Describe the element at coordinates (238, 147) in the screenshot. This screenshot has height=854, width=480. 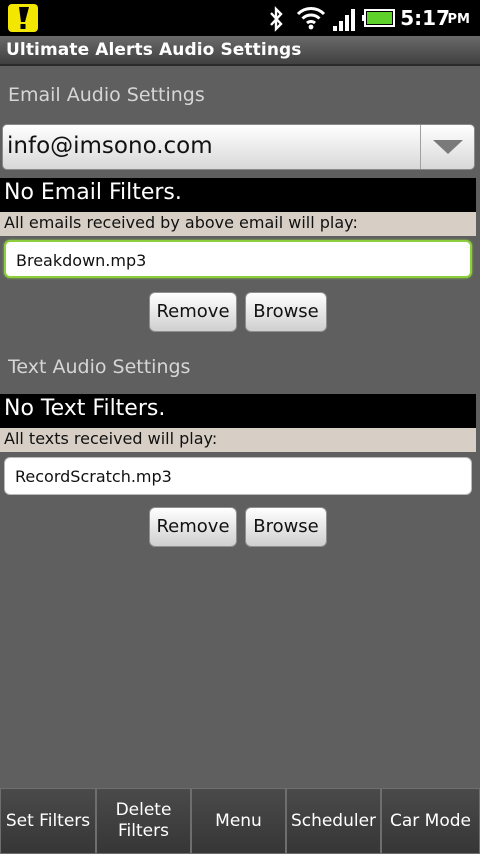
I see `email-account-spinner: info@imsono.com` at that location.